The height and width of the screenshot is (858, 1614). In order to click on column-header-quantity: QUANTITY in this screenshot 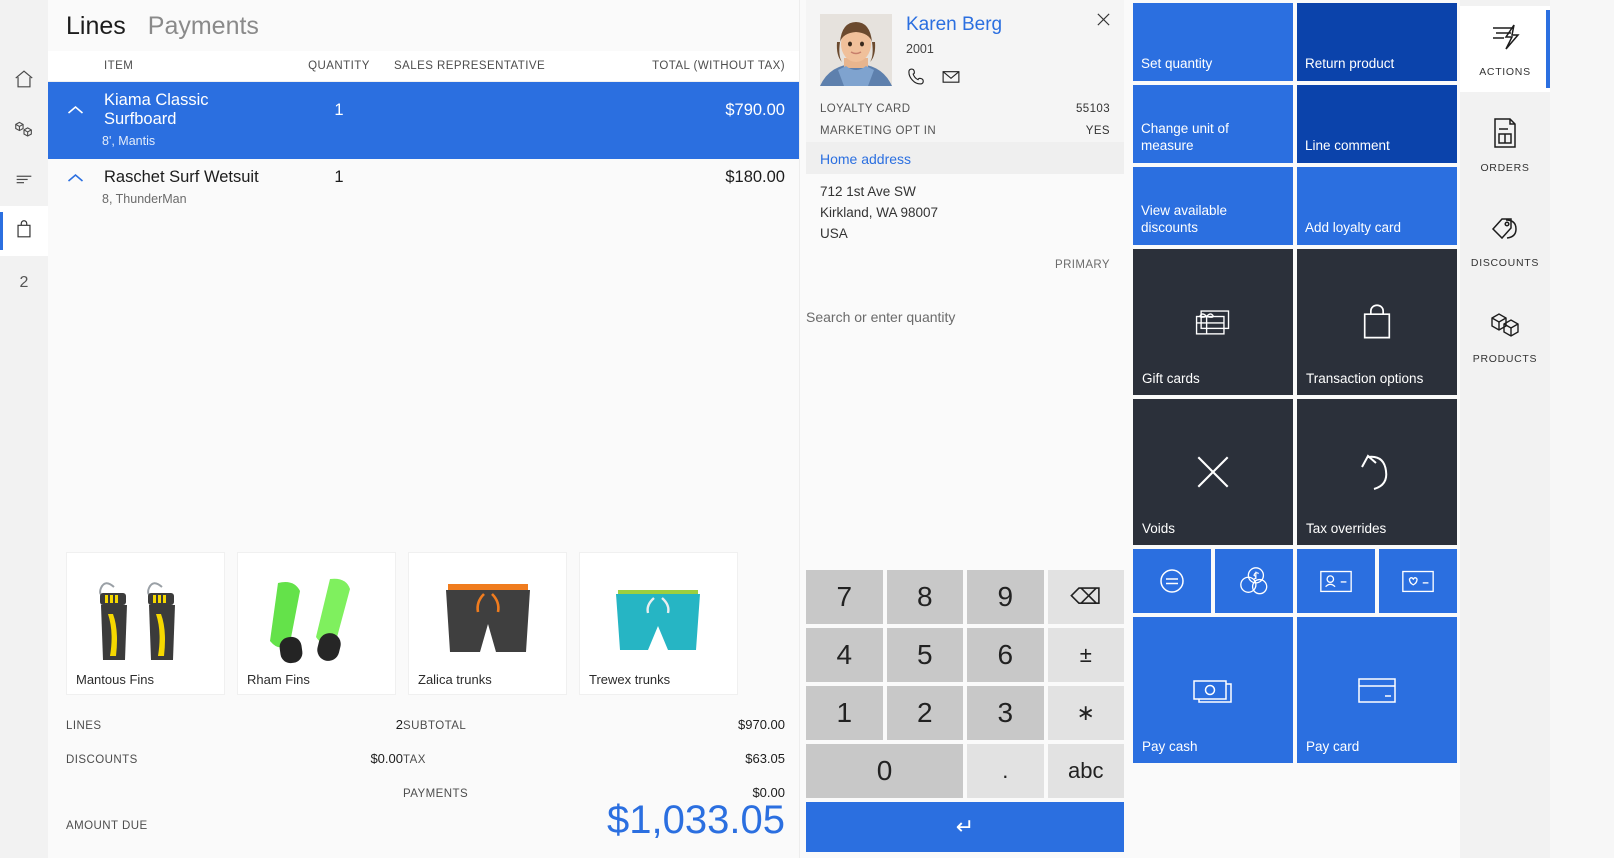, I will do `click(339, 66)`.